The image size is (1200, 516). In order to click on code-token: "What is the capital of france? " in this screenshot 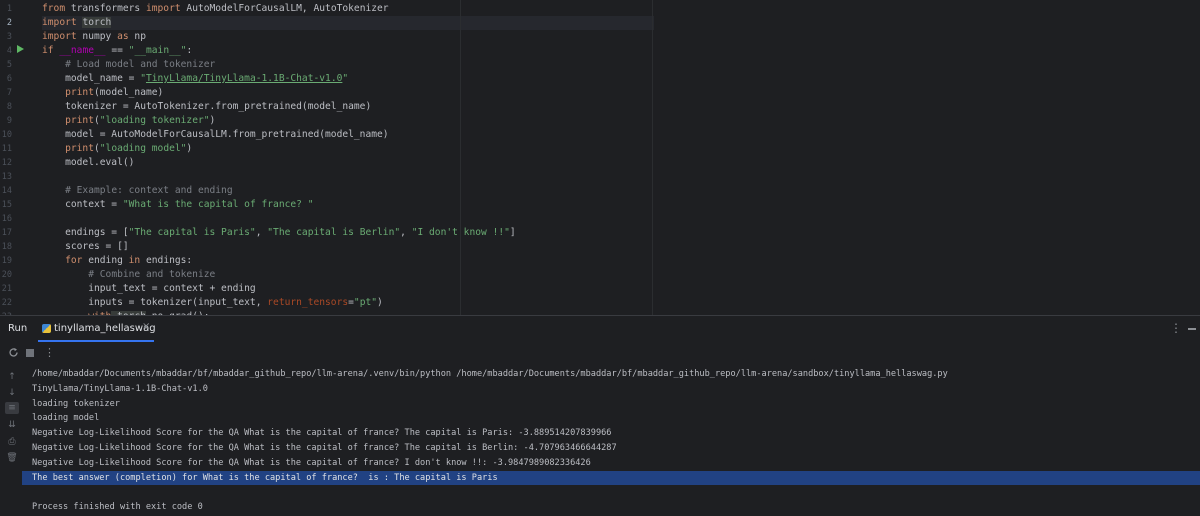, I will do `click(218, 204)`.